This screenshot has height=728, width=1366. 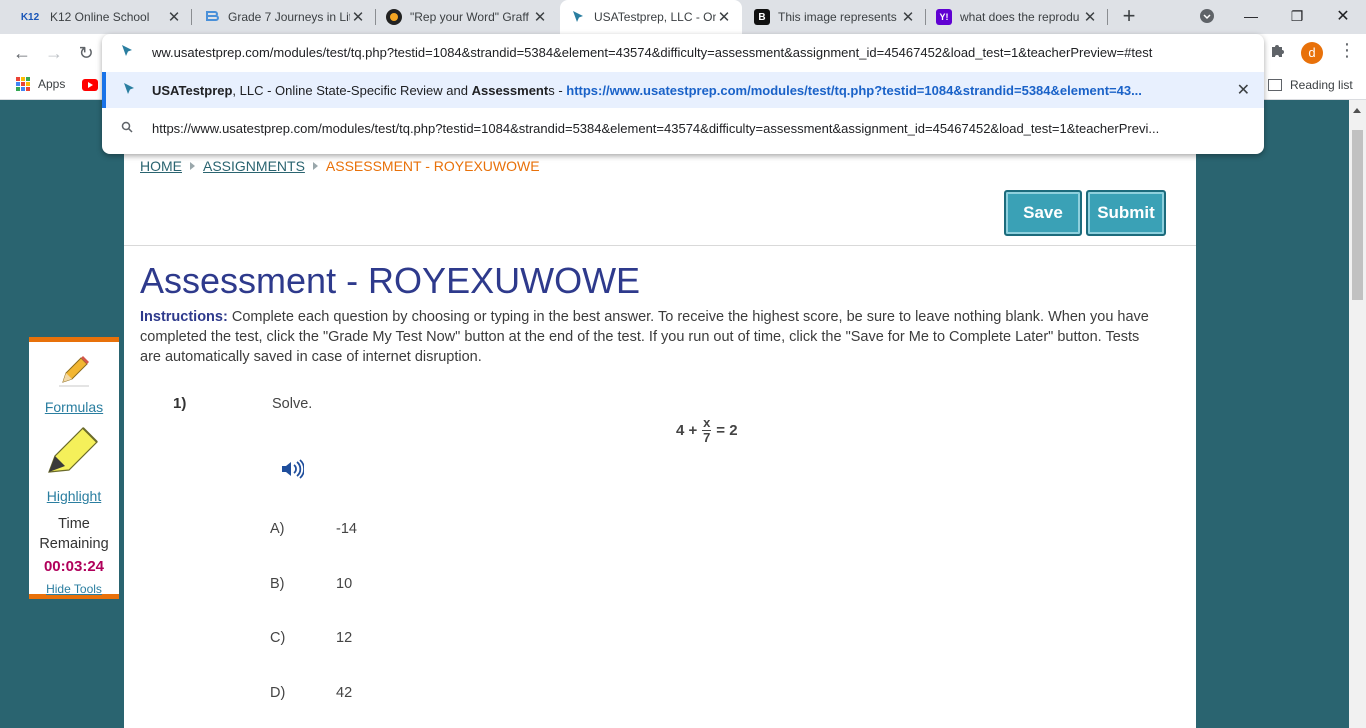 What do you see at coordinates (74, 589) in the screenshot?
I see `hide-tools-link: Hide Tools` at bounding box center [74, 589].